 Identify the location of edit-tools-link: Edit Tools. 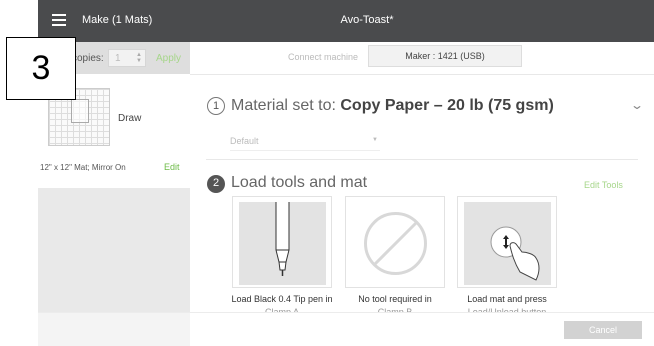
(603, 185).